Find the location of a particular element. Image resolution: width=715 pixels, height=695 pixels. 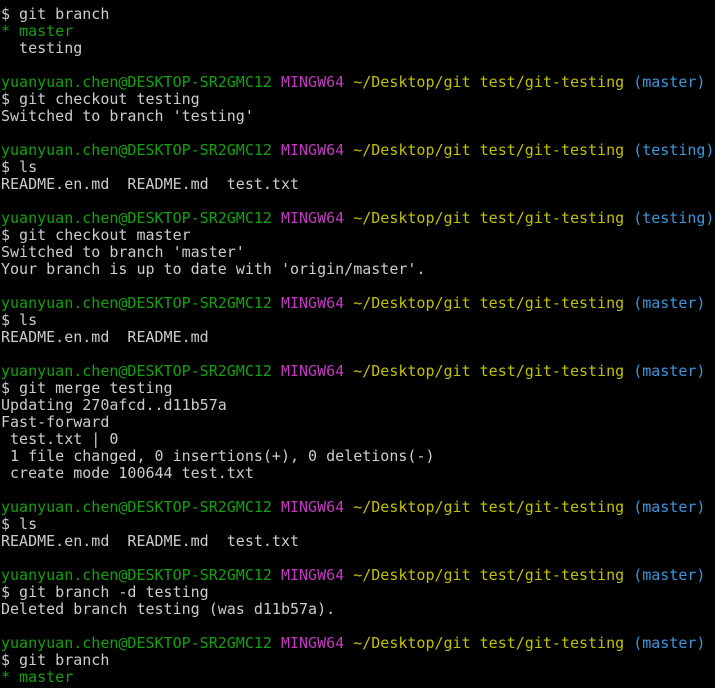

terminal-line: $ git merge testing is located at coordinates (357, 388).